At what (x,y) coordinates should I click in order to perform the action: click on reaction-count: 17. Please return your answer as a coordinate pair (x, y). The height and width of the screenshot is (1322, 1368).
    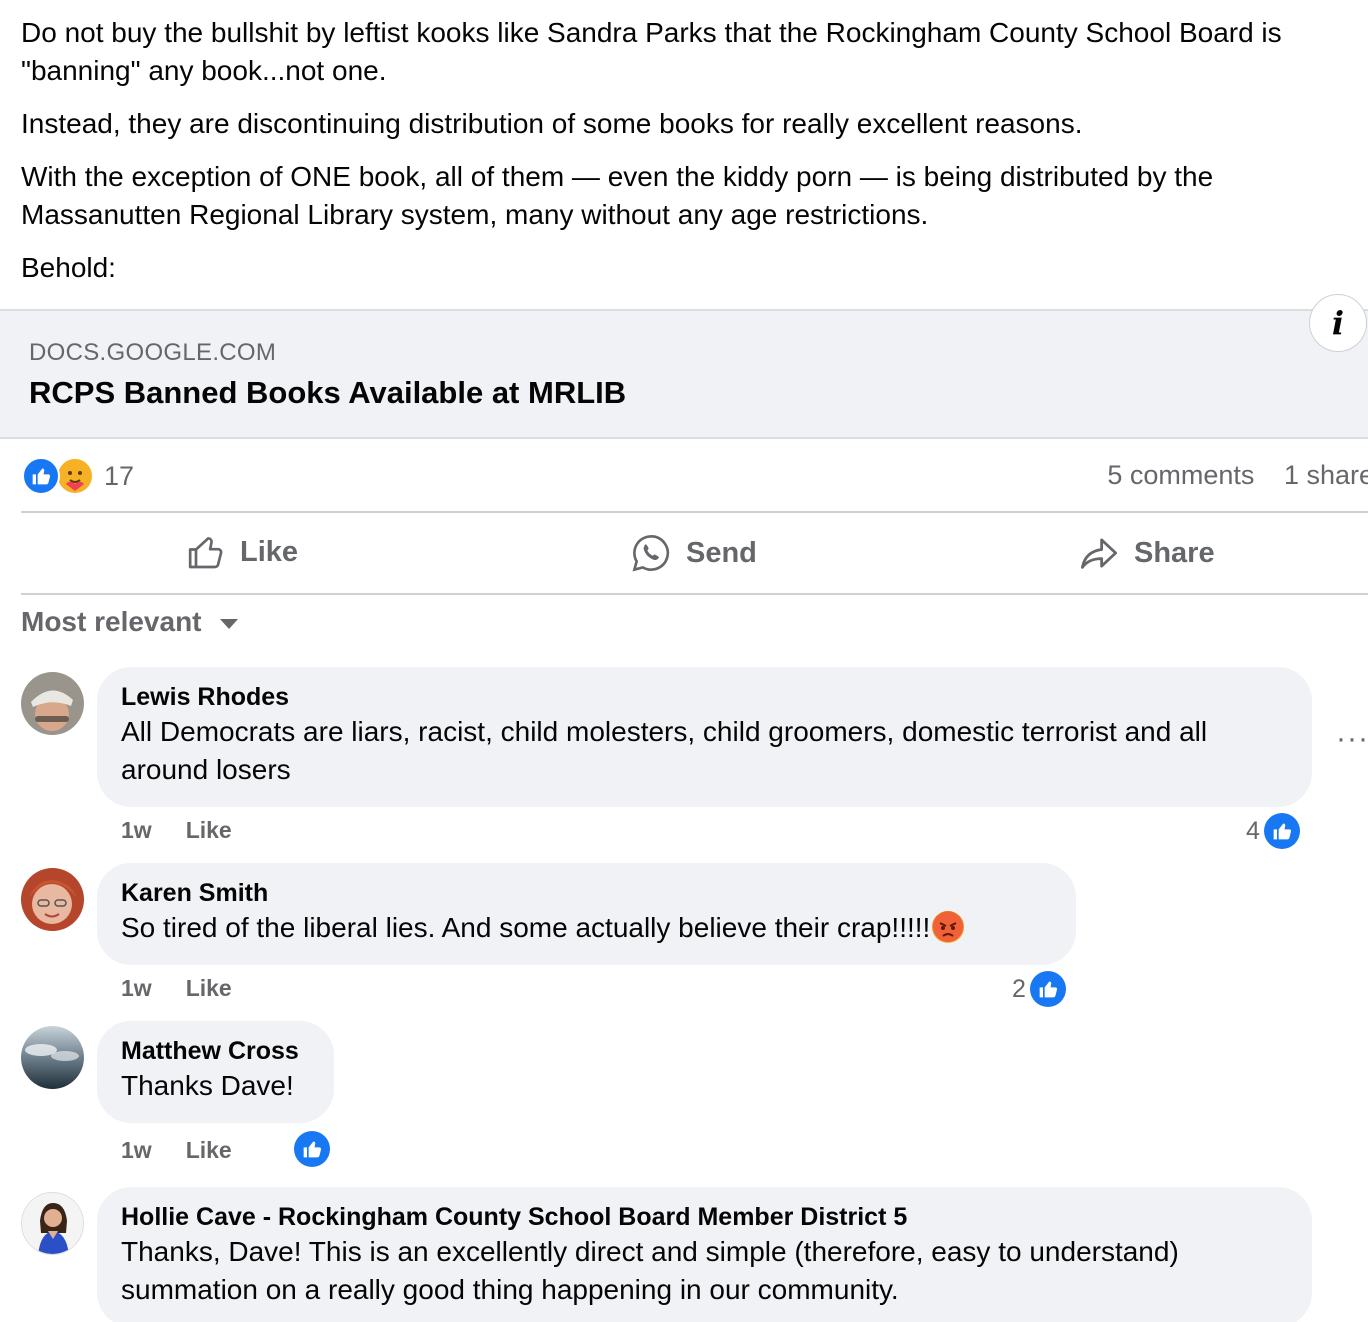
    Looking at the image, I should click on (119, 475).